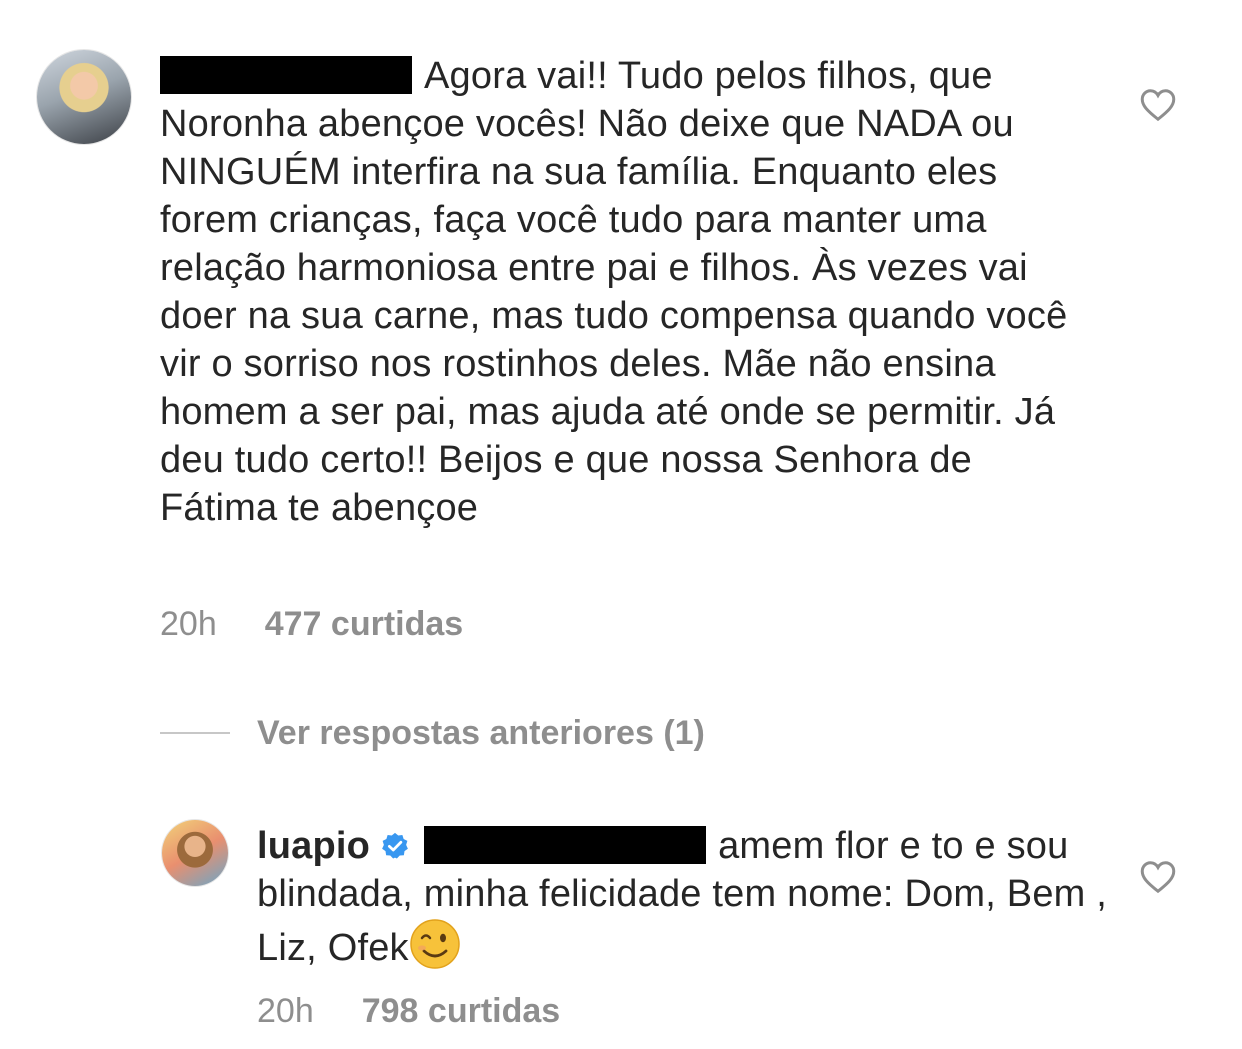 This screenshot has width=1242, height=1049. What do you see at coordinates (84, 97) in the screenshot?
I see `commenter-avatar` at bounding box center [84, 97].